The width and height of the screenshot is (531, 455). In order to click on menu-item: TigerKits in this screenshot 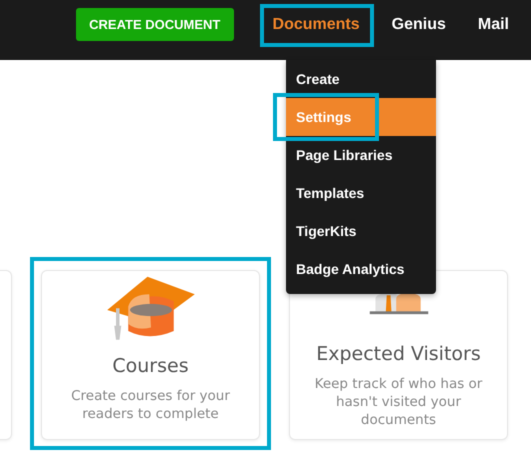, I will do `click(361, 231)`.